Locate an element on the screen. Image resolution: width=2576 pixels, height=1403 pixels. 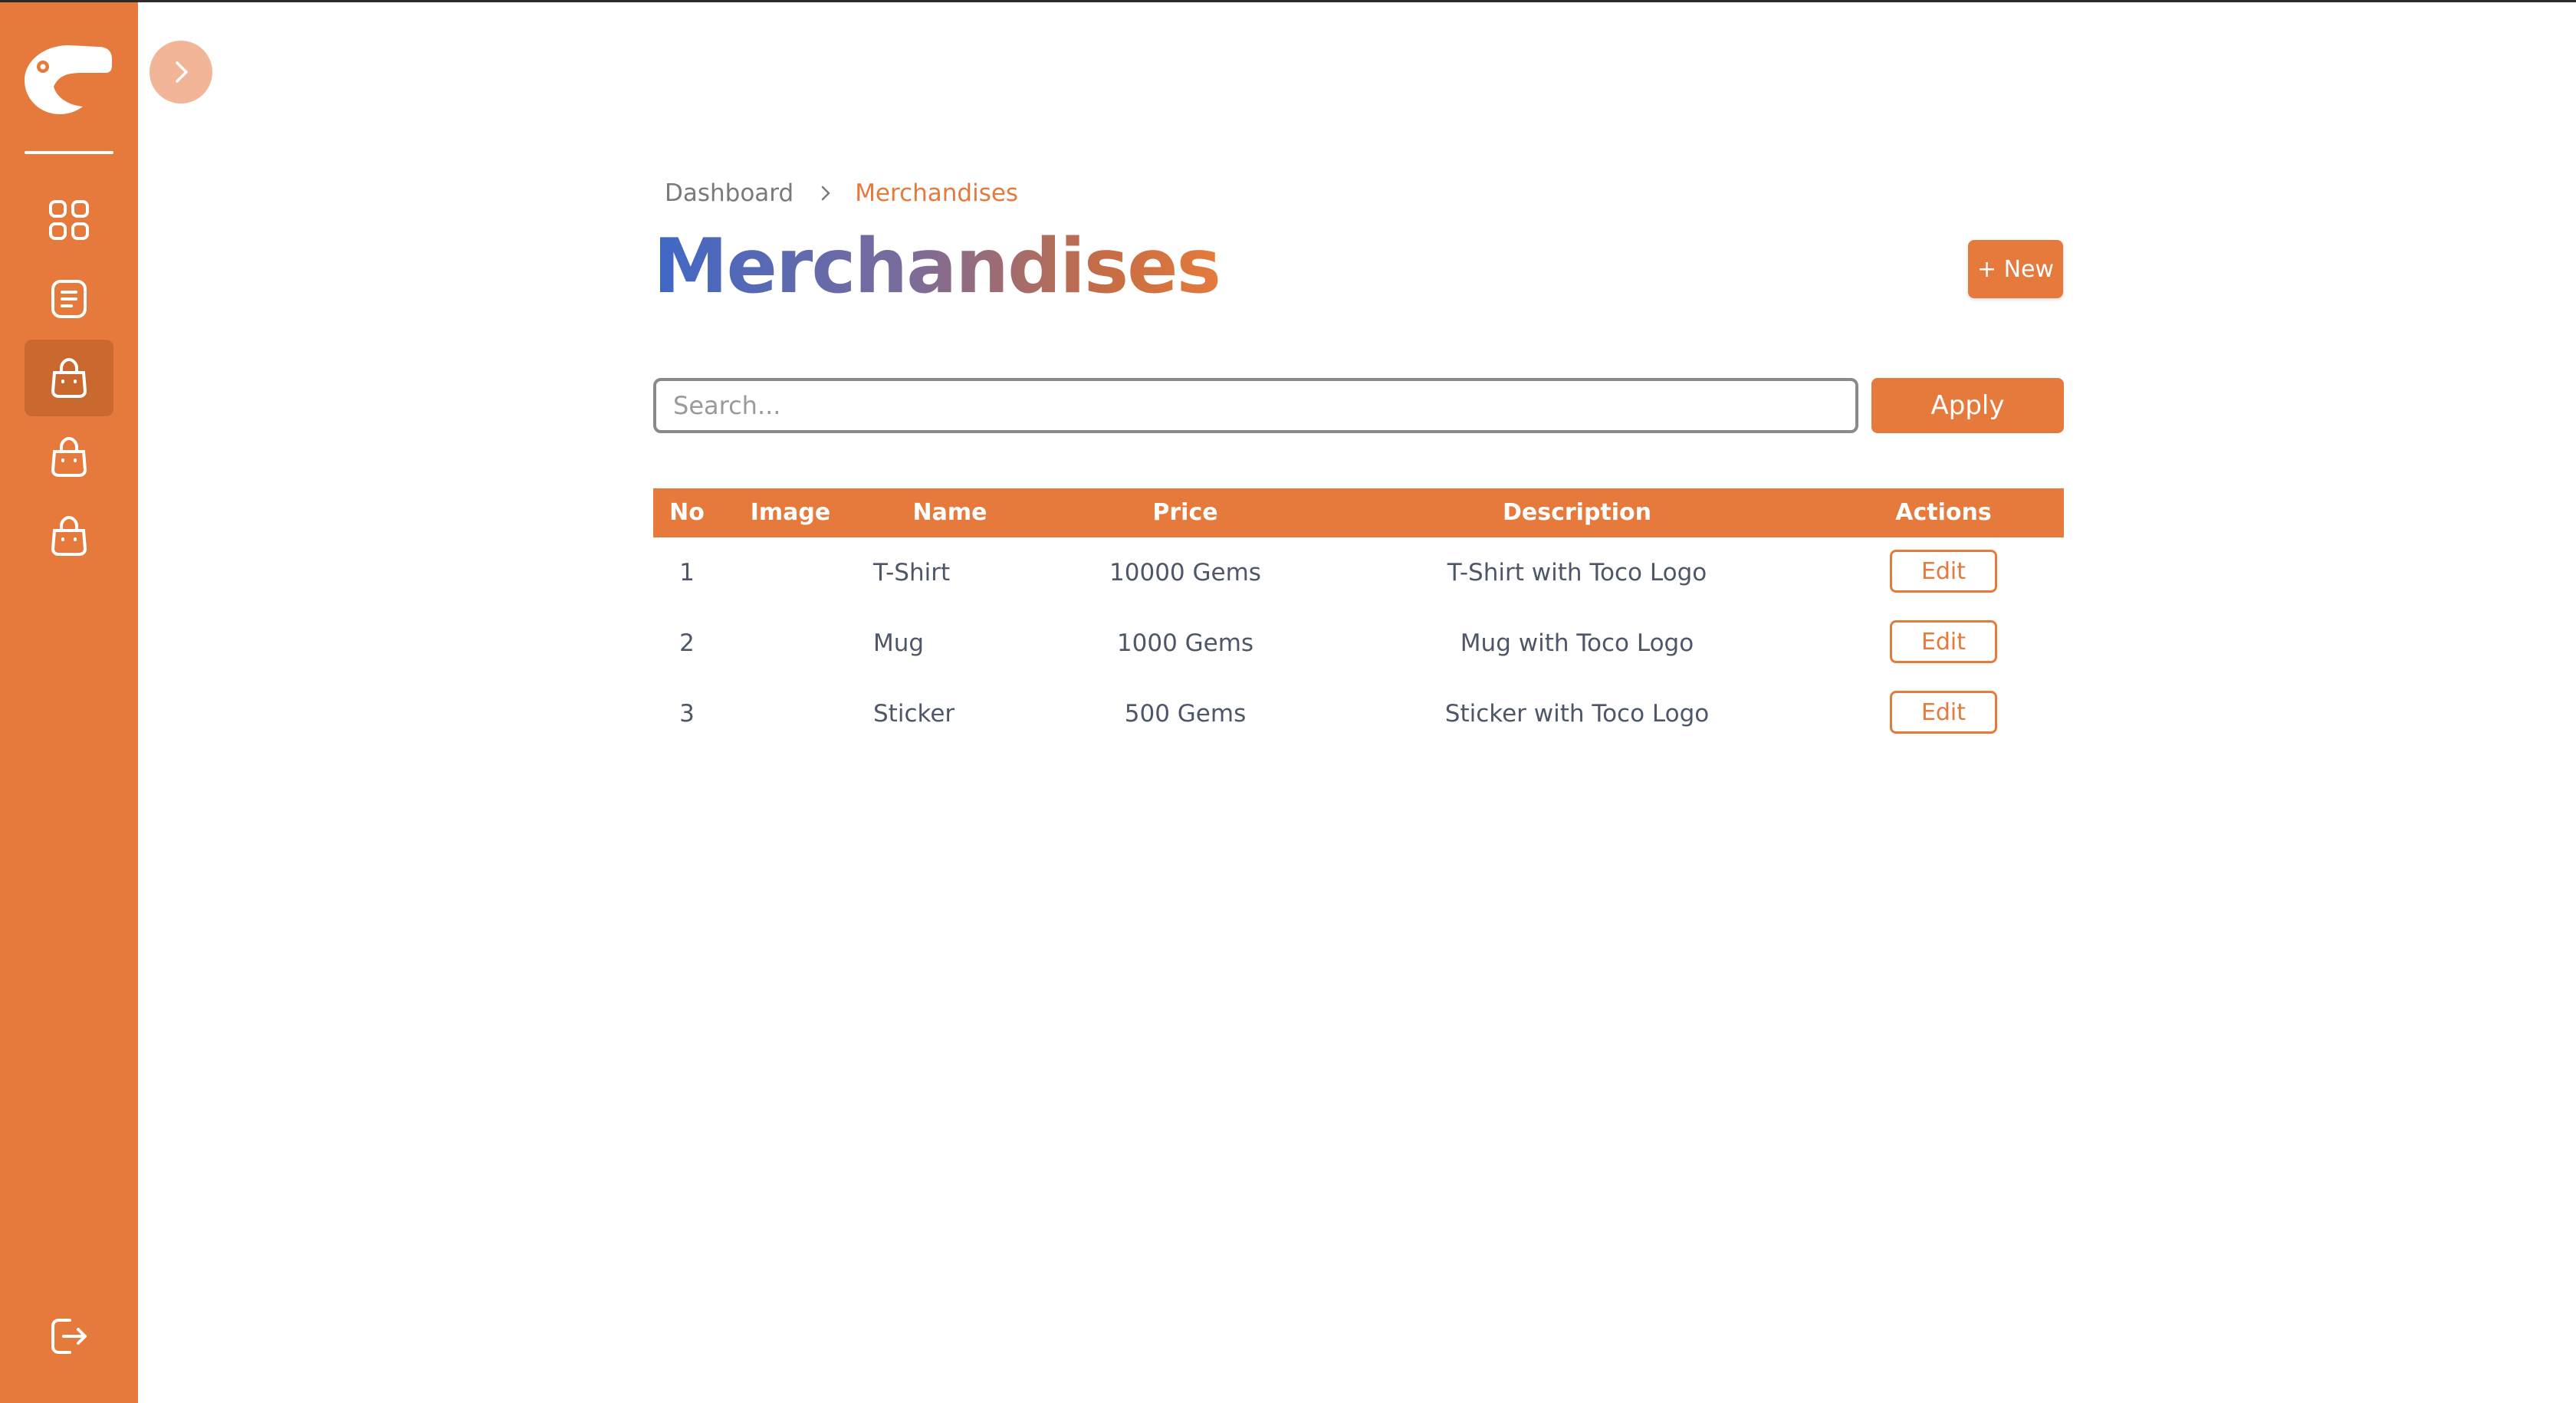
apply-button: Apply is located at coordinates (1968, 406).